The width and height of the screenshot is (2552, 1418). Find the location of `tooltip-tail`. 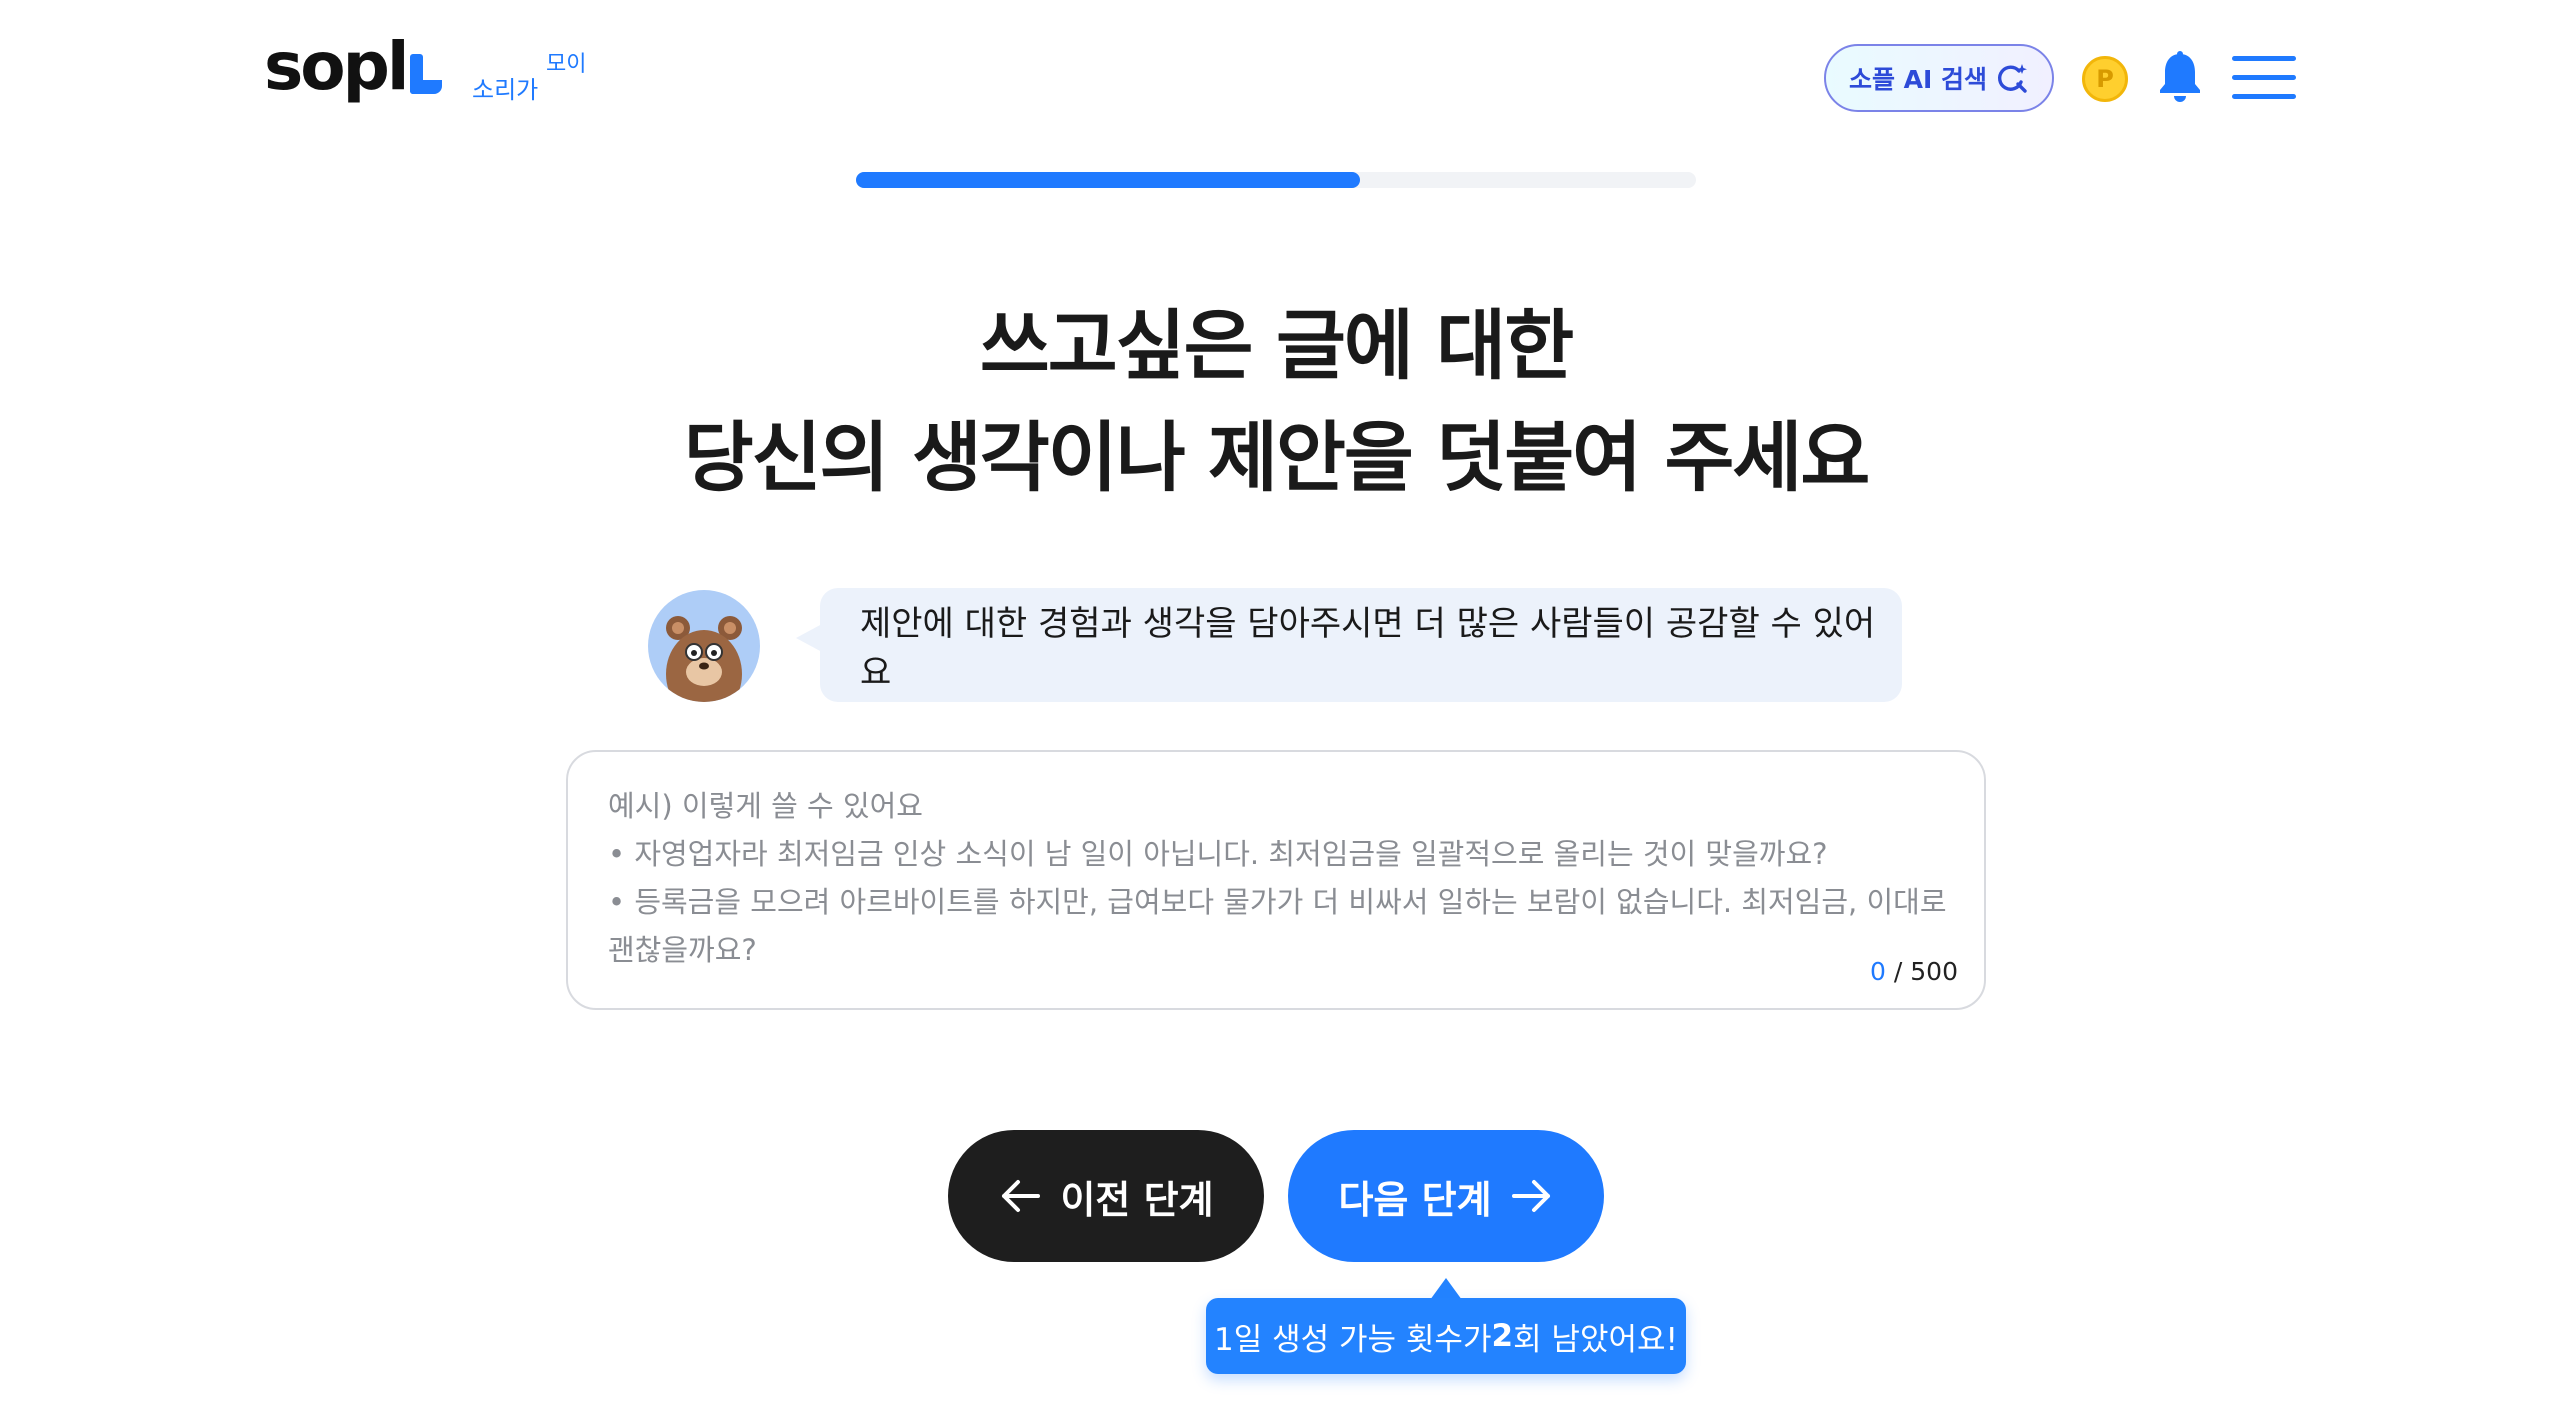

tooltip-tail is located at coordinates (1446, 1289).